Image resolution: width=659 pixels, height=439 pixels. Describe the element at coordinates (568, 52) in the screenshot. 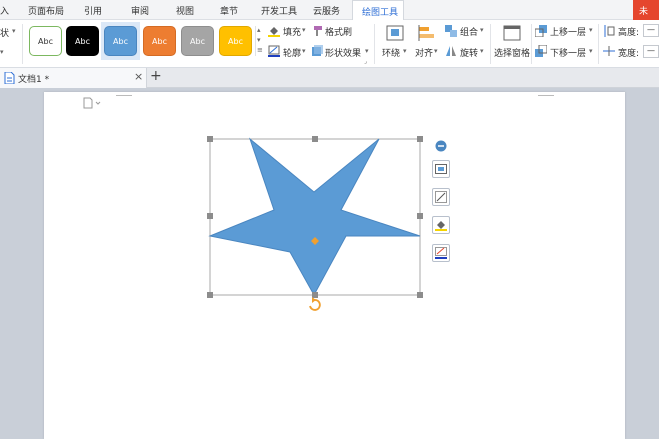

I see `send-backward-button: 下移一层` at that location.